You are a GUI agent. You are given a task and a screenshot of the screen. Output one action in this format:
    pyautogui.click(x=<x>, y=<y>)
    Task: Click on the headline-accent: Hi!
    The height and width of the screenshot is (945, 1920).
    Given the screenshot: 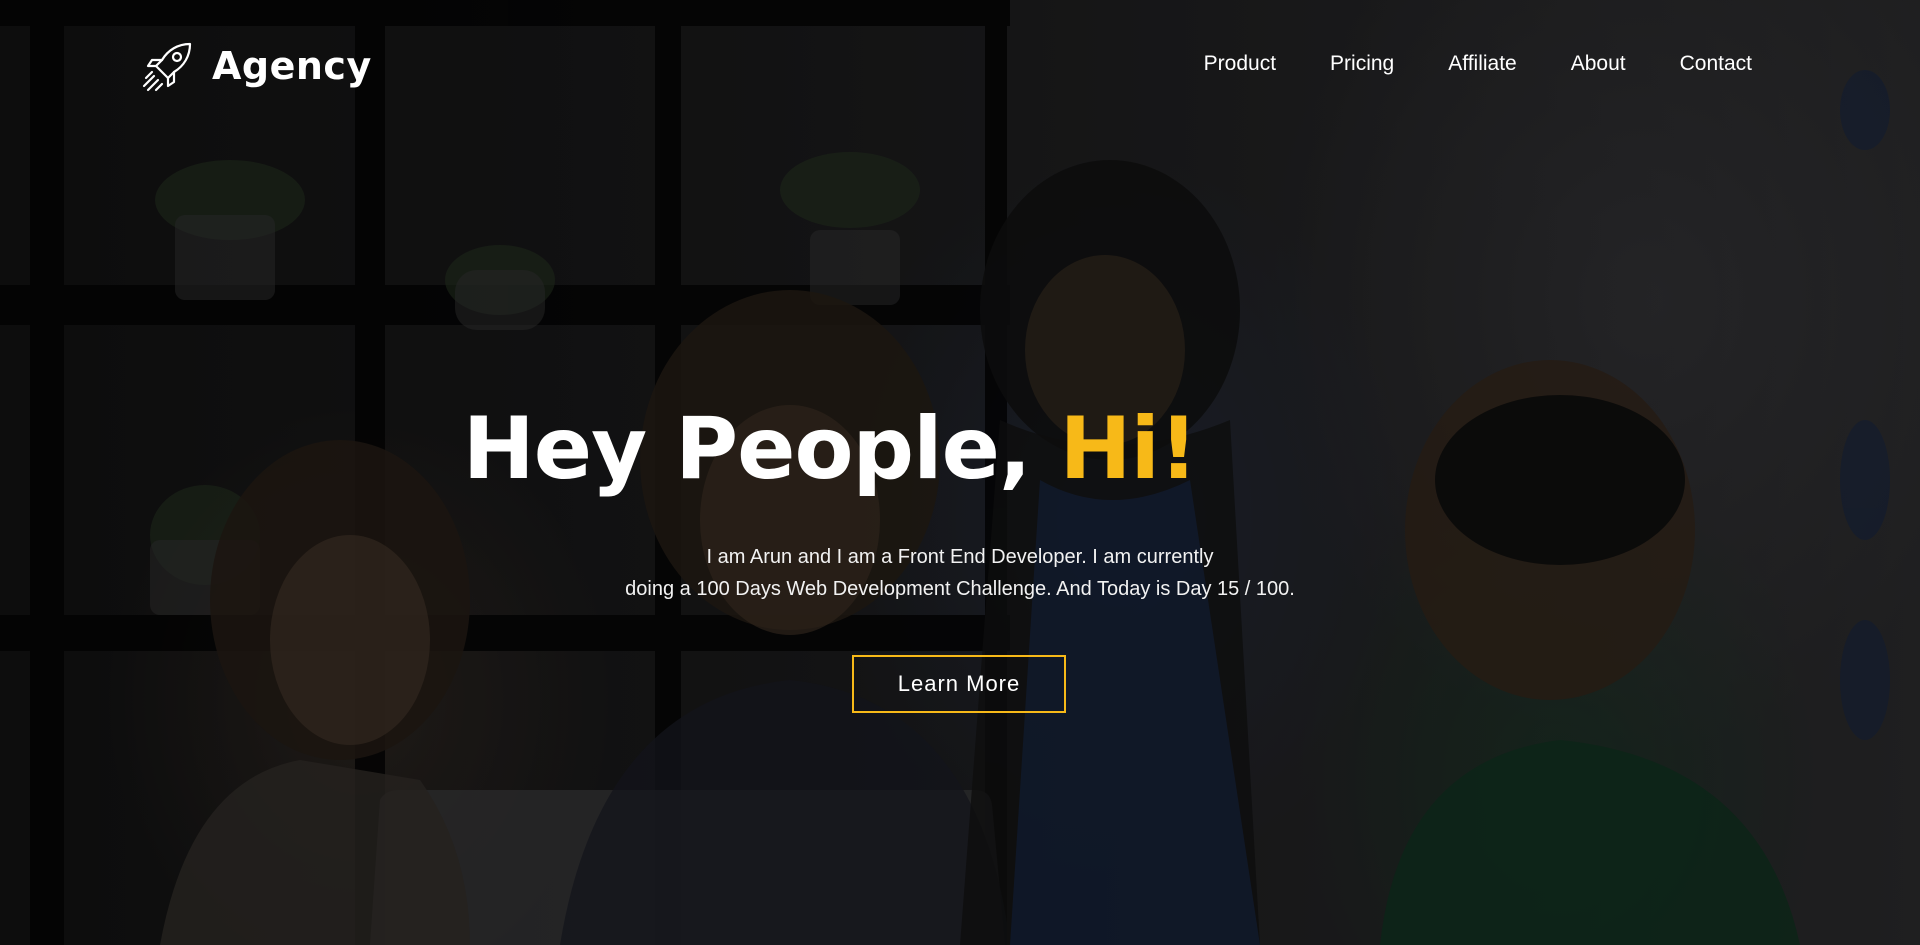 What is the action you would take?
    pyautogui.click(x=1129, y=449)
    